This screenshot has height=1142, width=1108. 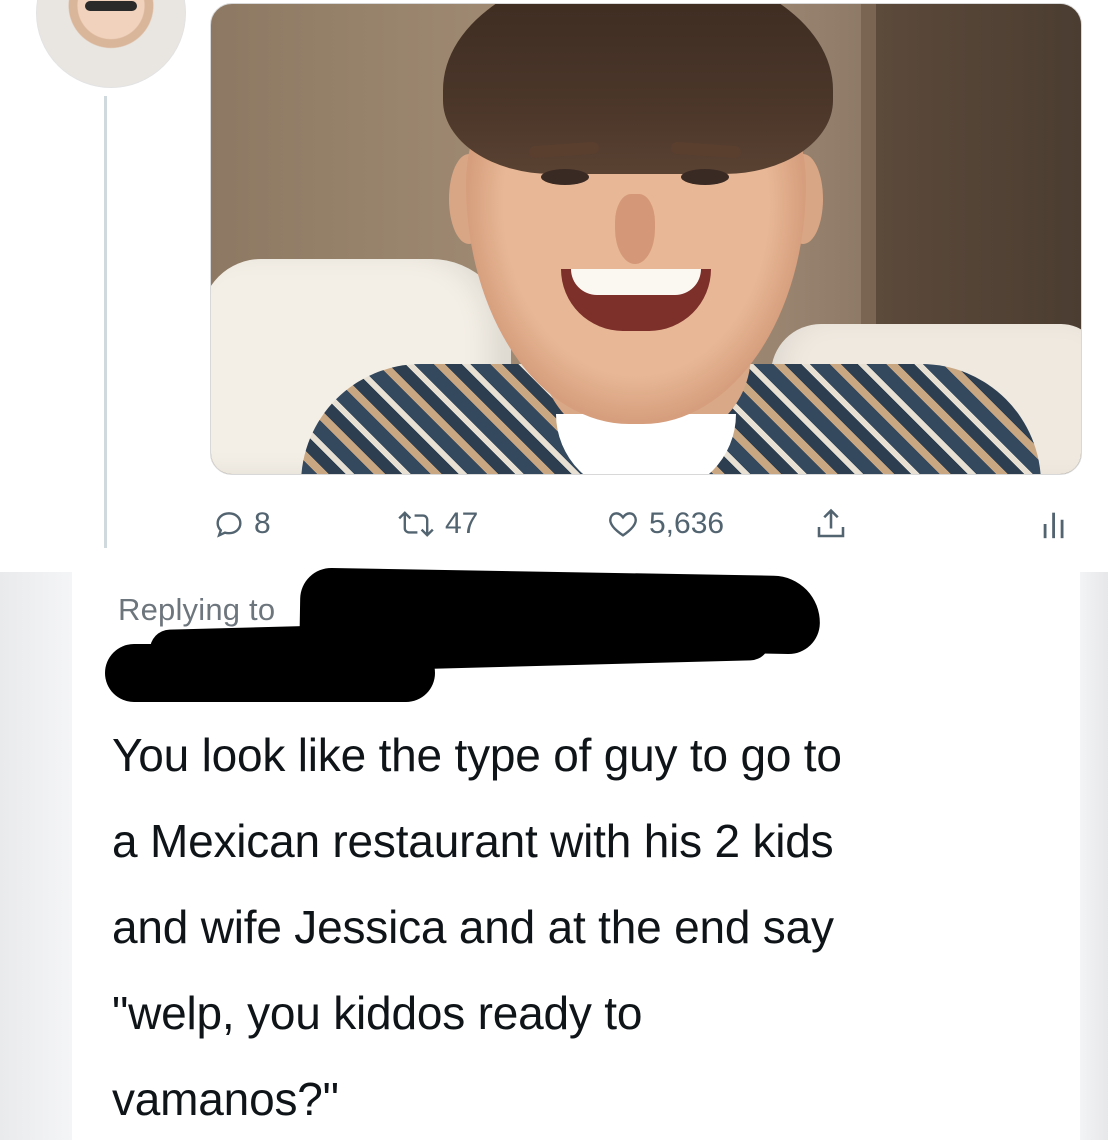 I want to click on screenshot-edge-left, so click(x=36, y=856).